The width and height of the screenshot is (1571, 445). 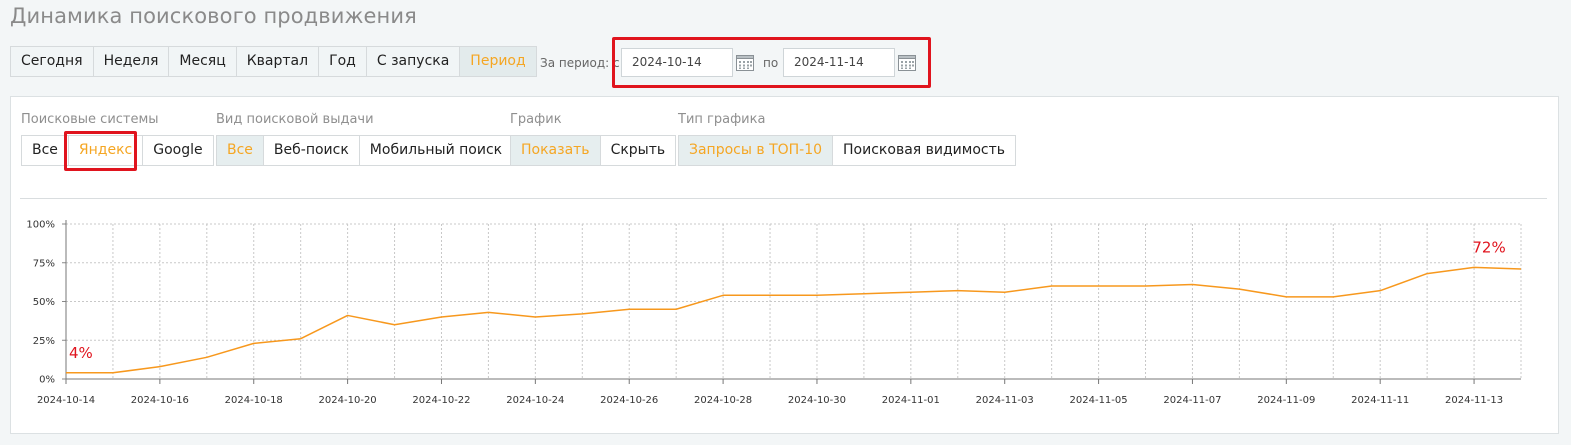 What do you see at coordinates (535, 400) in the screenshot?
I see `x-tick-label: 2024-10-24` at bounding box center [535, 400].